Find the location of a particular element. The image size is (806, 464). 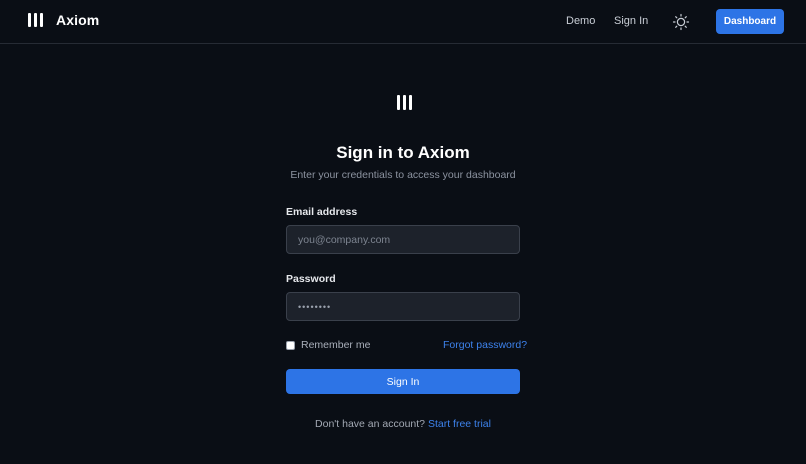

email-field: you@company.com is located at coordinates (403, 239).